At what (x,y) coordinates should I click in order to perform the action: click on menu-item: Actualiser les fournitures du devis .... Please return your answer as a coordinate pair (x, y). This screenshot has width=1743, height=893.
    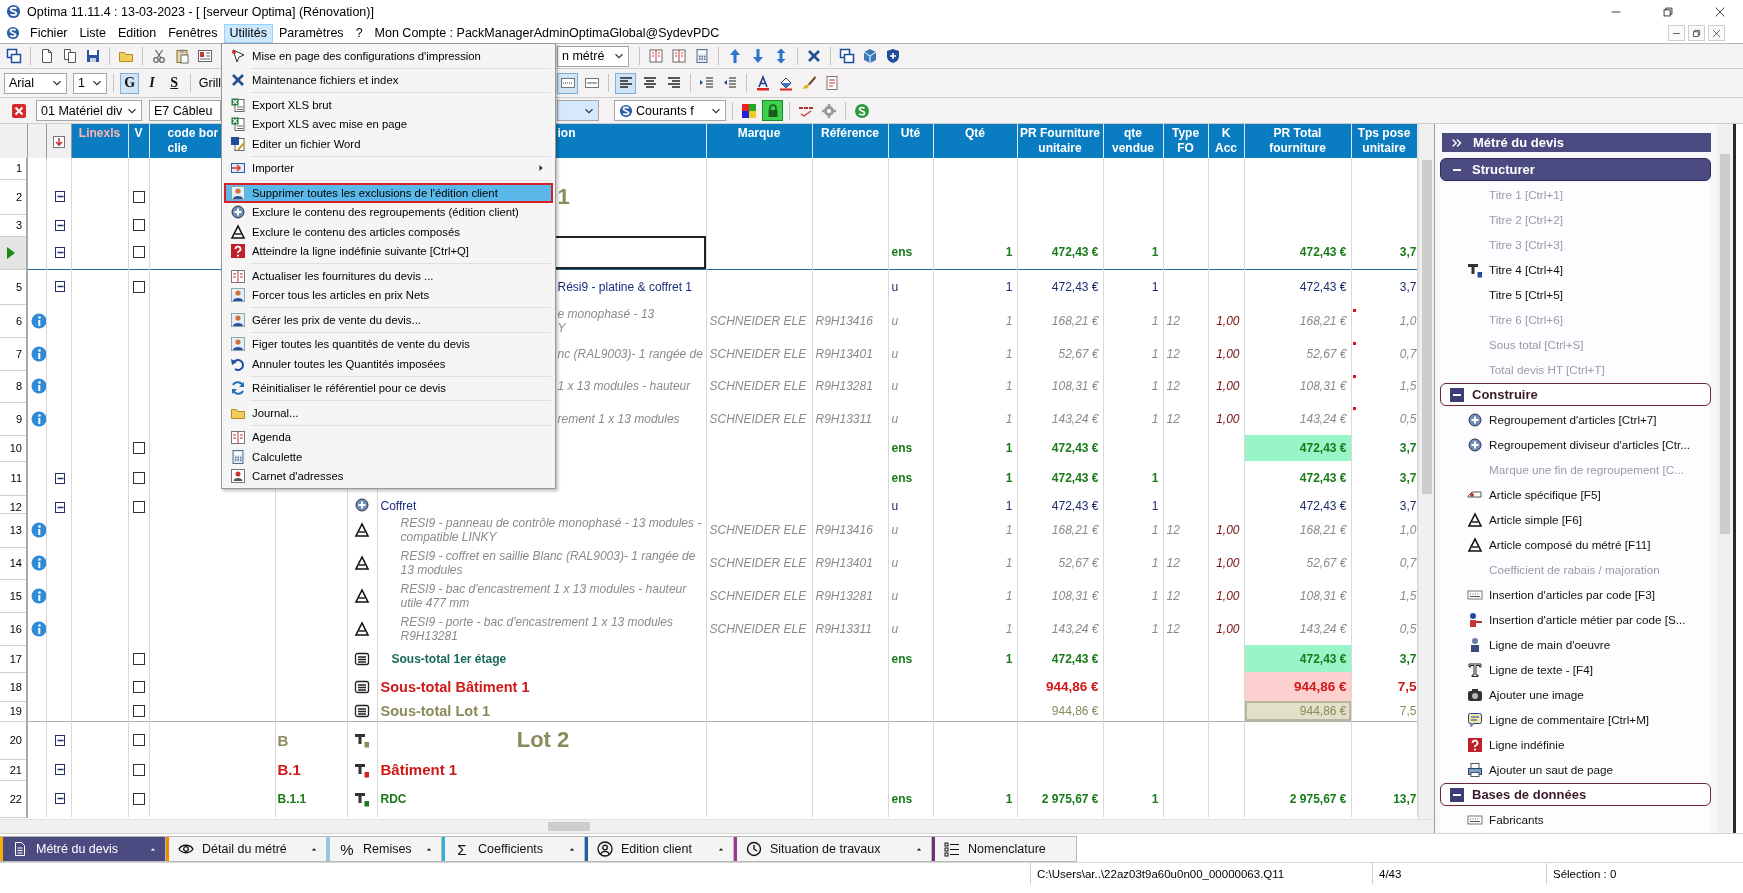
    Looking at the image, I should click on (388, 276).